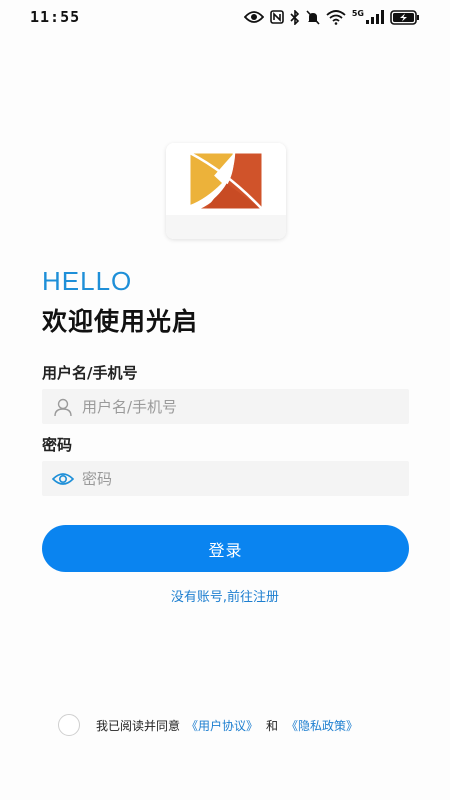 Image resolution: width=450 pixels, height=800 pixels. What do you see at coordinates (405, 17) in the screenshot?
I see `battery-charging-icon` at bounding box center [405, 17].